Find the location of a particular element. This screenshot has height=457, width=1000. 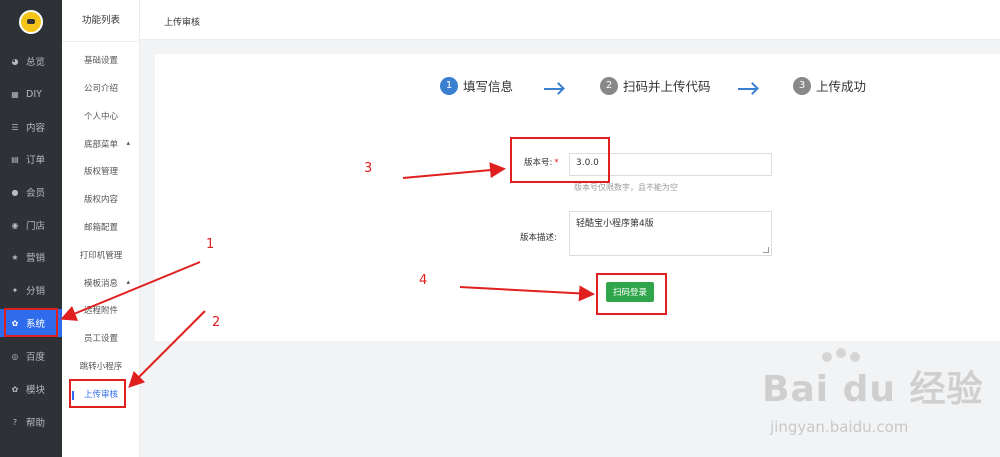

submenu-item-label: 打印机管理 is located at coordinates (101, 256).